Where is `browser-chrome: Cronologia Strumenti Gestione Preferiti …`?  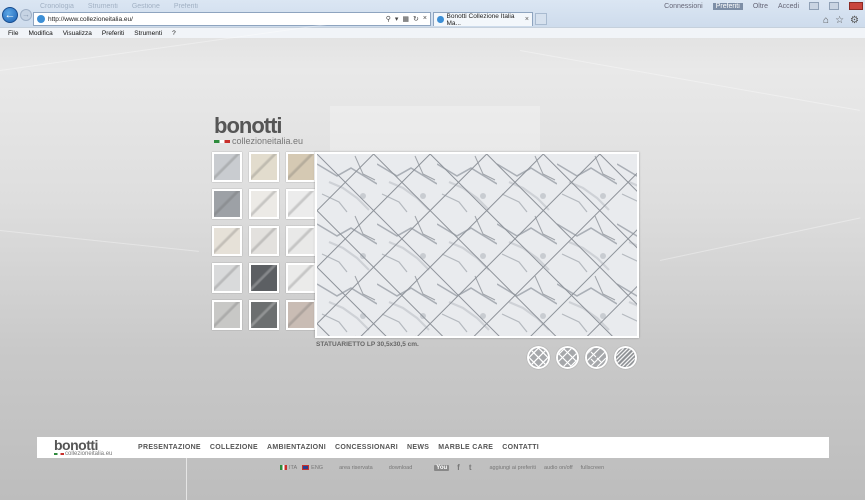
browser-chrome: Cronologia Strumenti Gestione Preferiti … is located at coordinates (432, 19).